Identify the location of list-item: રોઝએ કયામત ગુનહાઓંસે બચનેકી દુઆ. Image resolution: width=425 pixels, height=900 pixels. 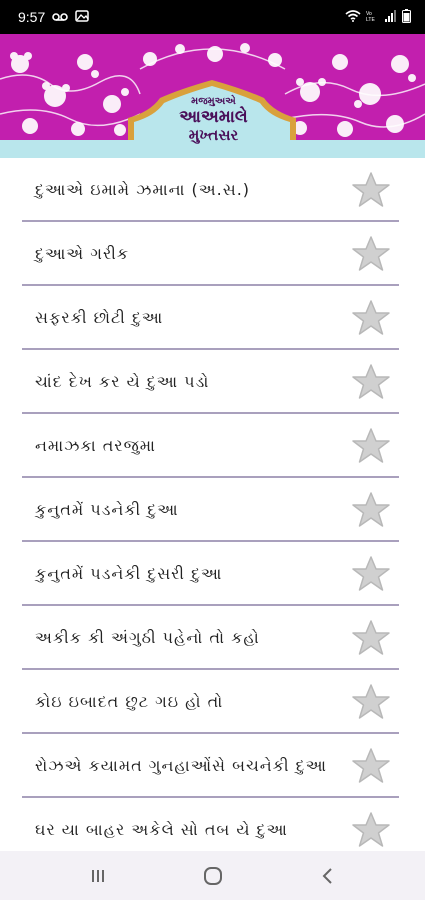
(212, 766).